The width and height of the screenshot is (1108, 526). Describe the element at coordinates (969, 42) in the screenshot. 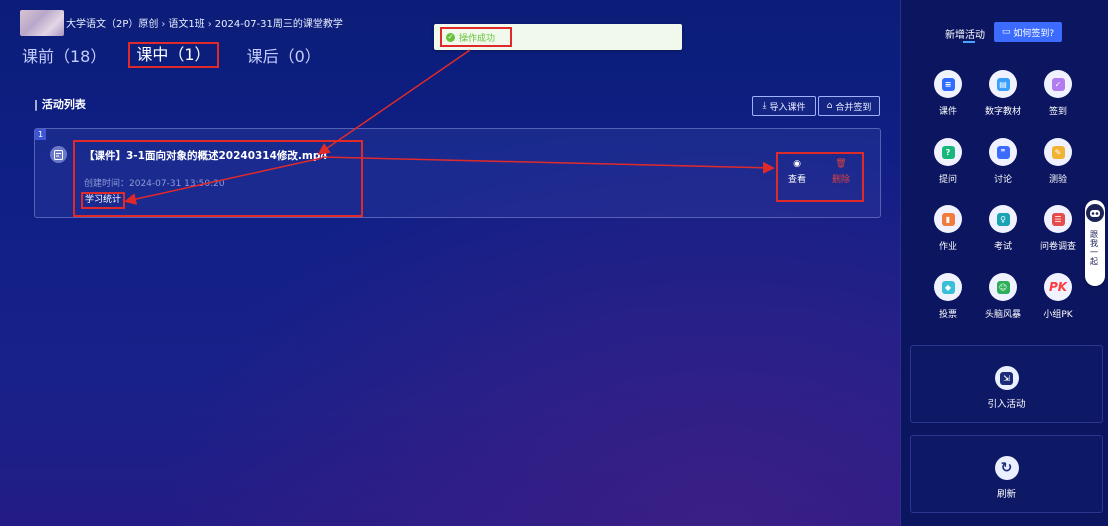

I see `heading-underline` at that location.